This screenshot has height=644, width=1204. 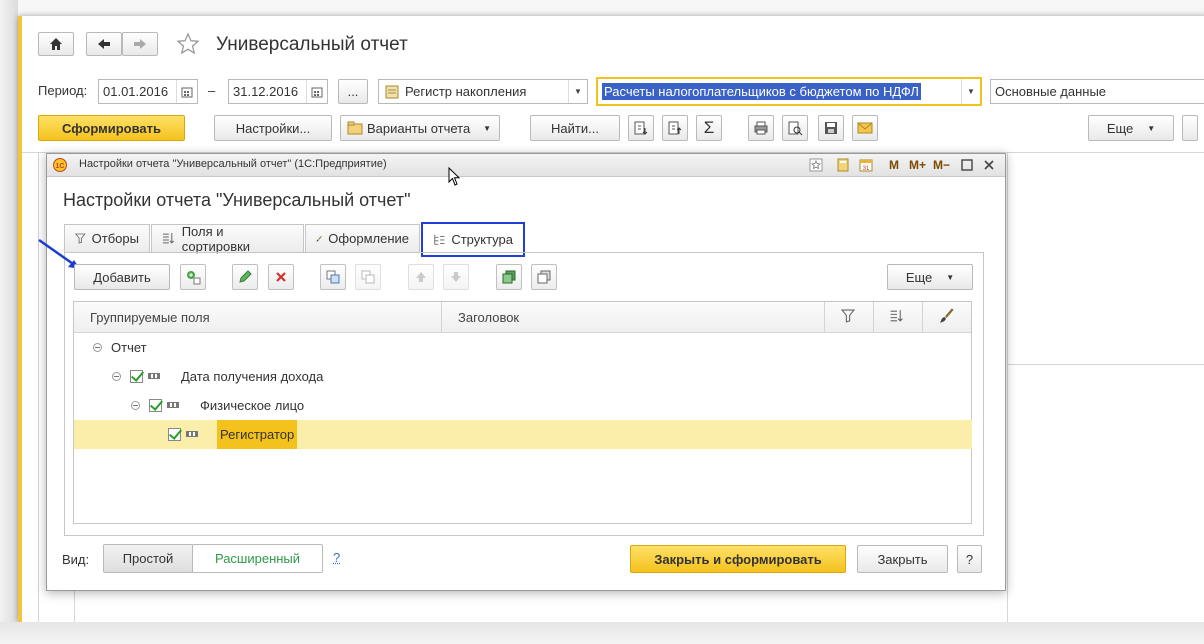 What do you see at coordinates (761, 128) in the screenshot?
I see `print-button` at bounding box center [761, 128].